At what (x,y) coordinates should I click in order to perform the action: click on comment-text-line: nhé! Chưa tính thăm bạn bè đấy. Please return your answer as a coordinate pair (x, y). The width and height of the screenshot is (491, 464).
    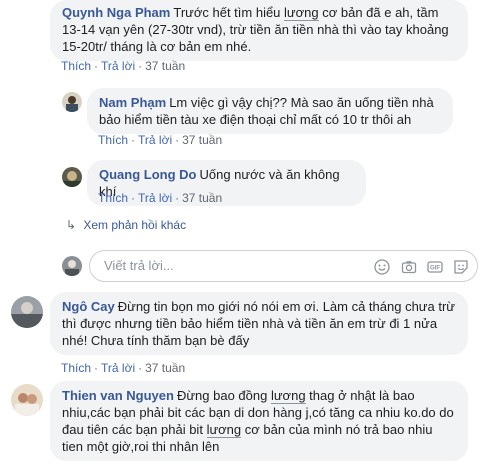
    Looking at the image, I should click on (259, 340).